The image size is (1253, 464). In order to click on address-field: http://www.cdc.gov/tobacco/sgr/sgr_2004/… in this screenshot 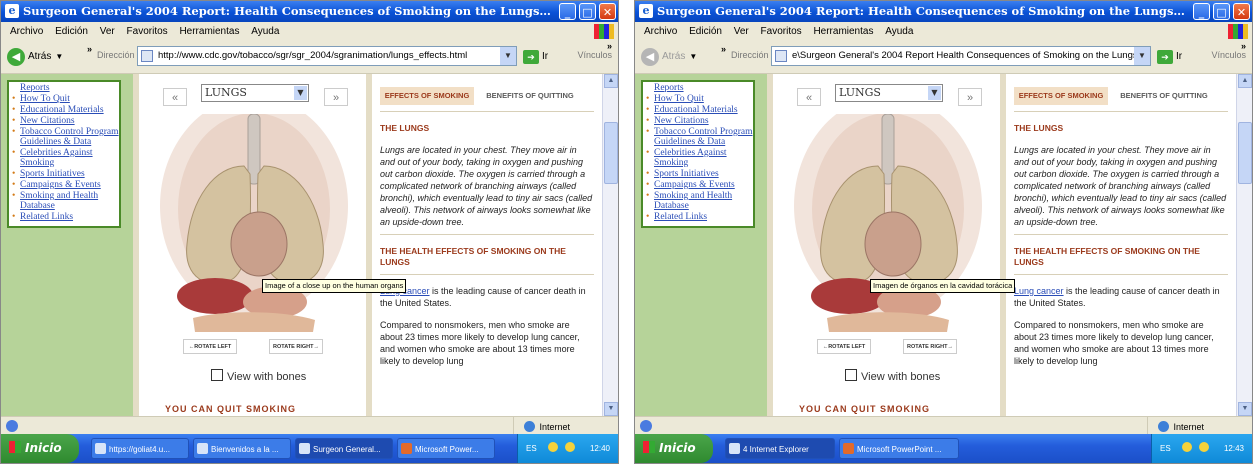, I will do `click(327, 56)`.